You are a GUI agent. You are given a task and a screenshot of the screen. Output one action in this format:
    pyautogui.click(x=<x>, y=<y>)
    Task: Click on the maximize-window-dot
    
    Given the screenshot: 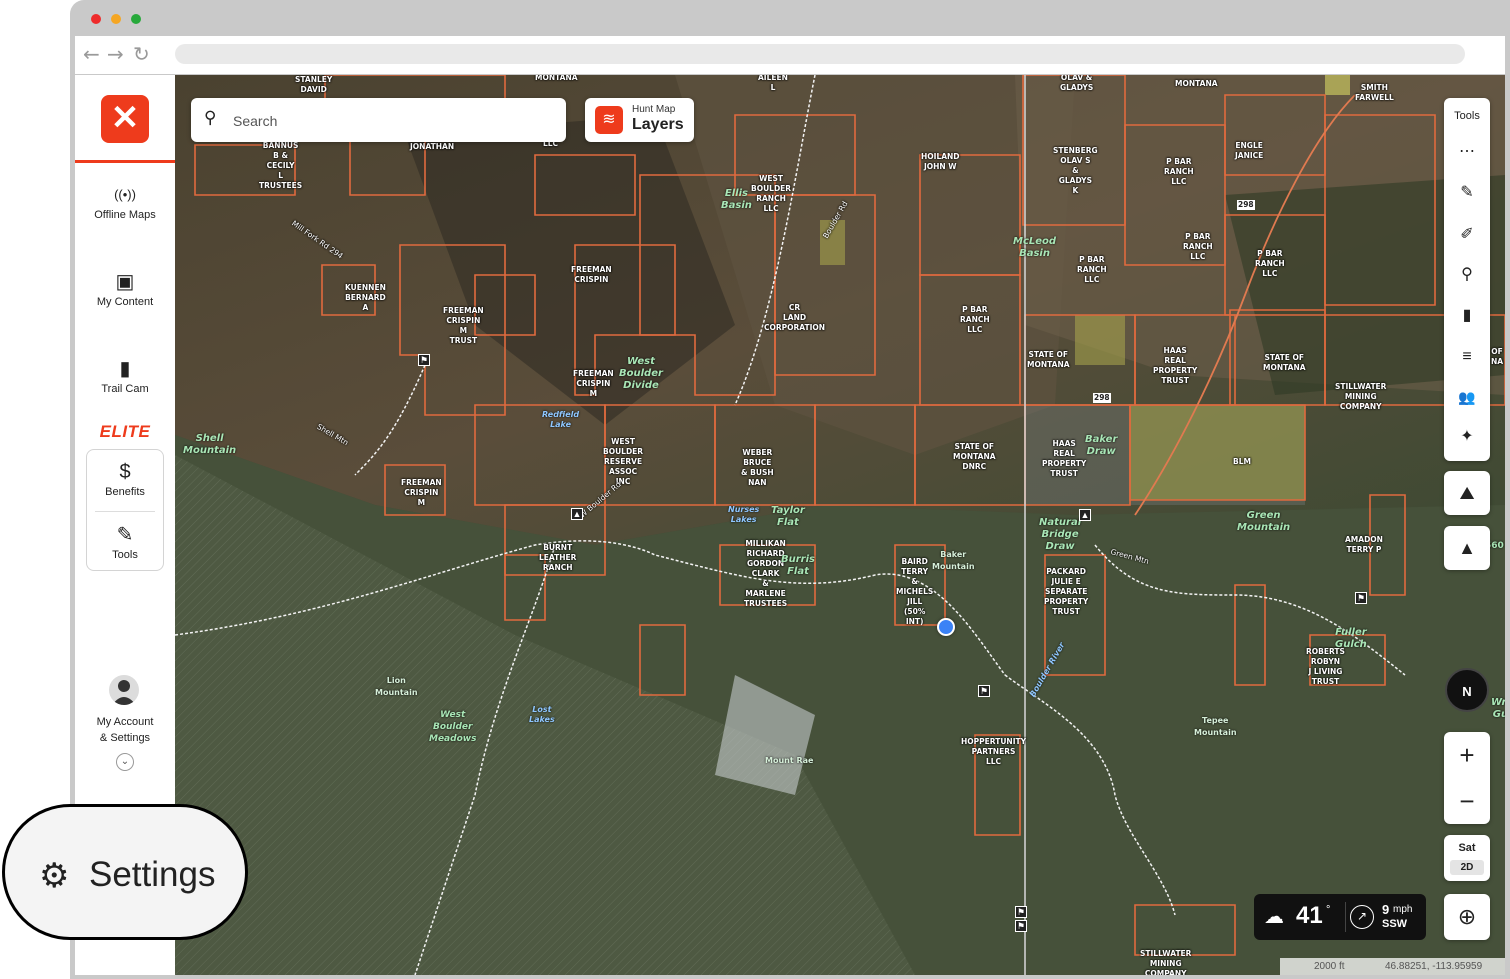 What is the action you would take?
    pyautogui.click(x=136, y=19)
    